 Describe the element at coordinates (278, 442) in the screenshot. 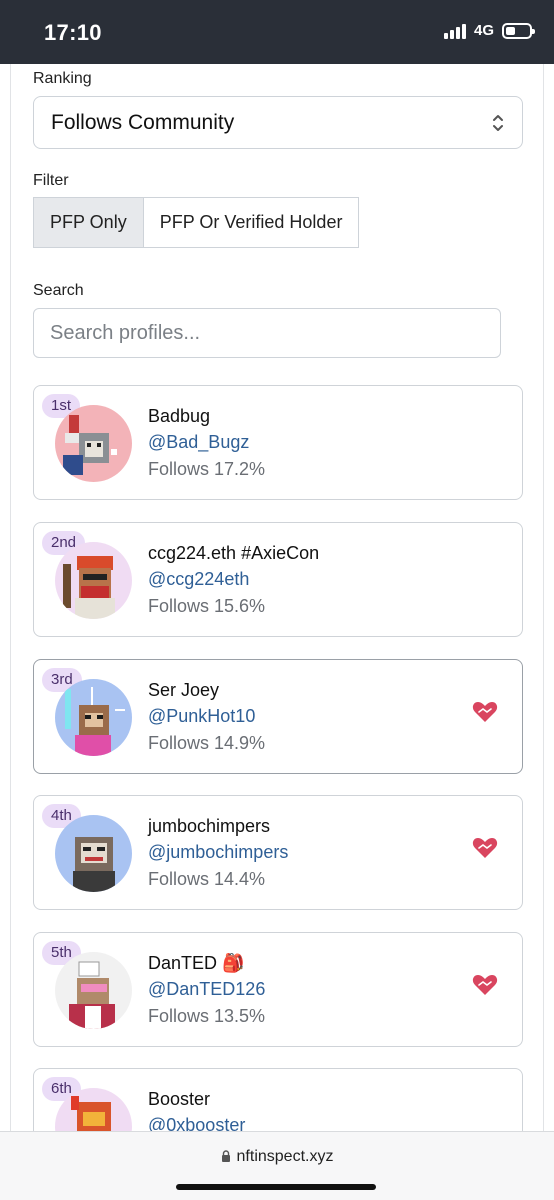

I see `profile-card: 1st Badbug @Bad_Bugz Follows 17.2%` at that location.